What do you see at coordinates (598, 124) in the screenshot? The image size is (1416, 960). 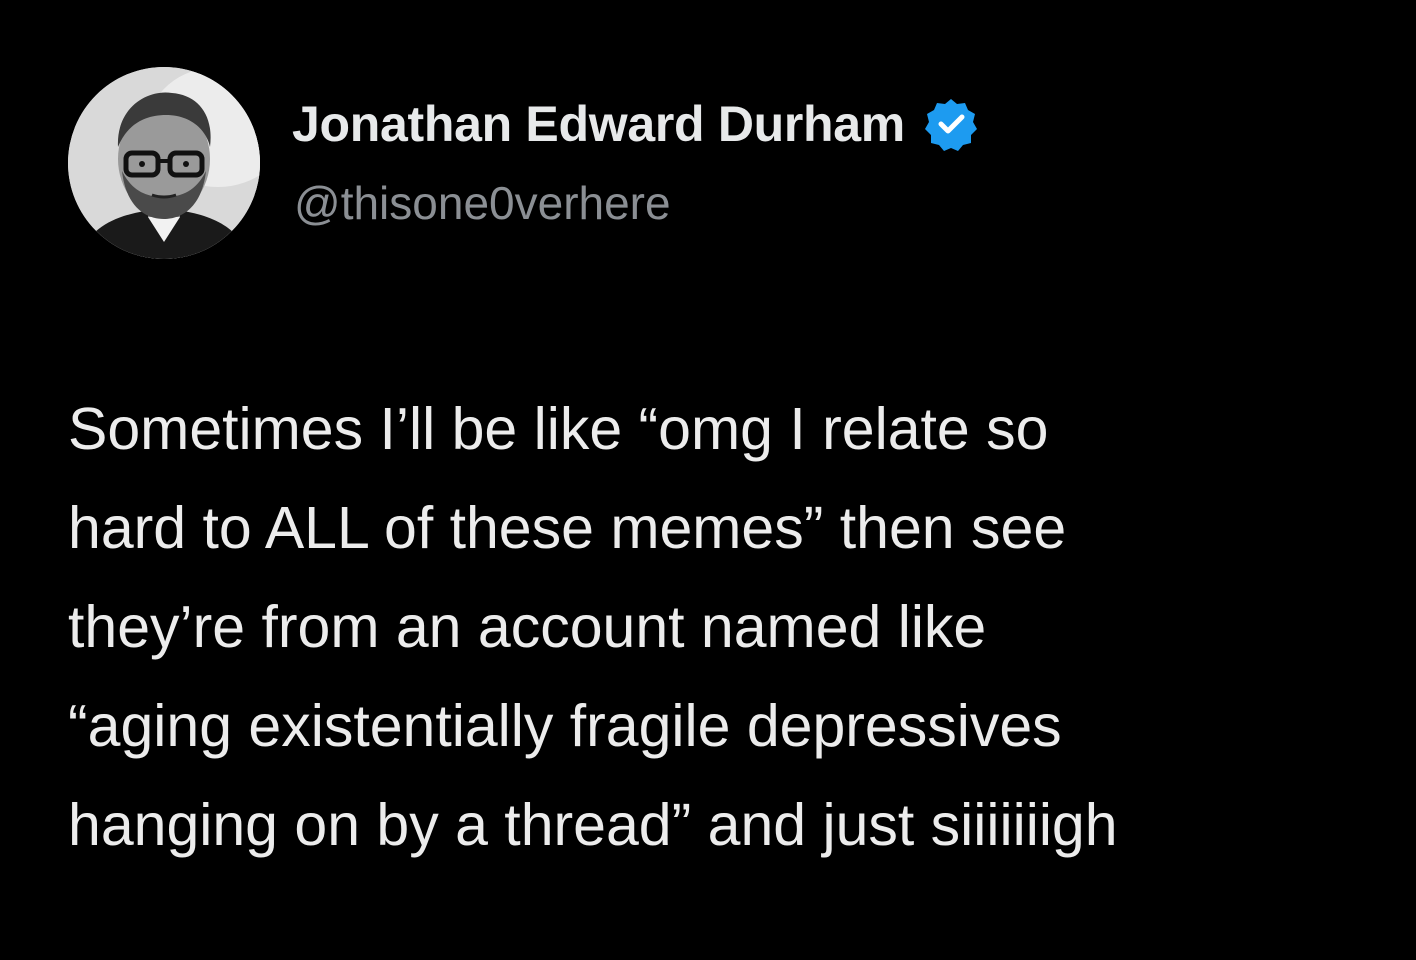 I see `author-display-name: Jonathan Edward Durham` at bounding box center [598, 124].